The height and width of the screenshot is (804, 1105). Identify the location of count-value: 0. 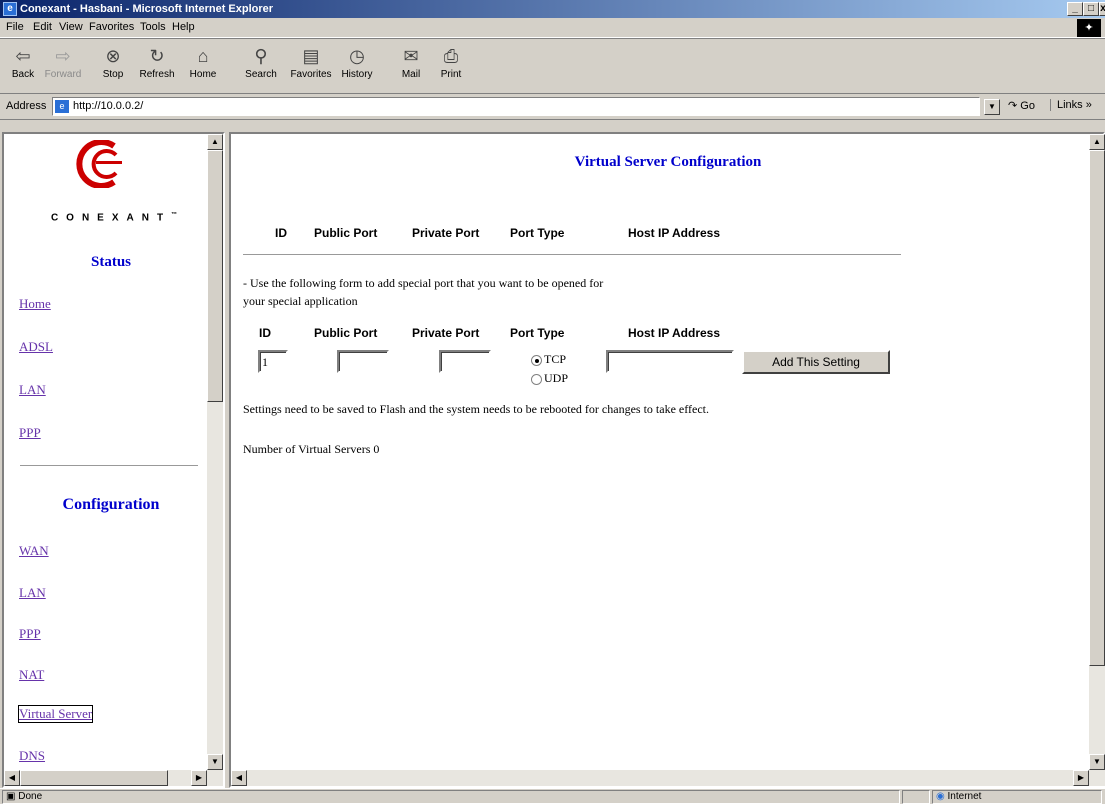
(376, 449).